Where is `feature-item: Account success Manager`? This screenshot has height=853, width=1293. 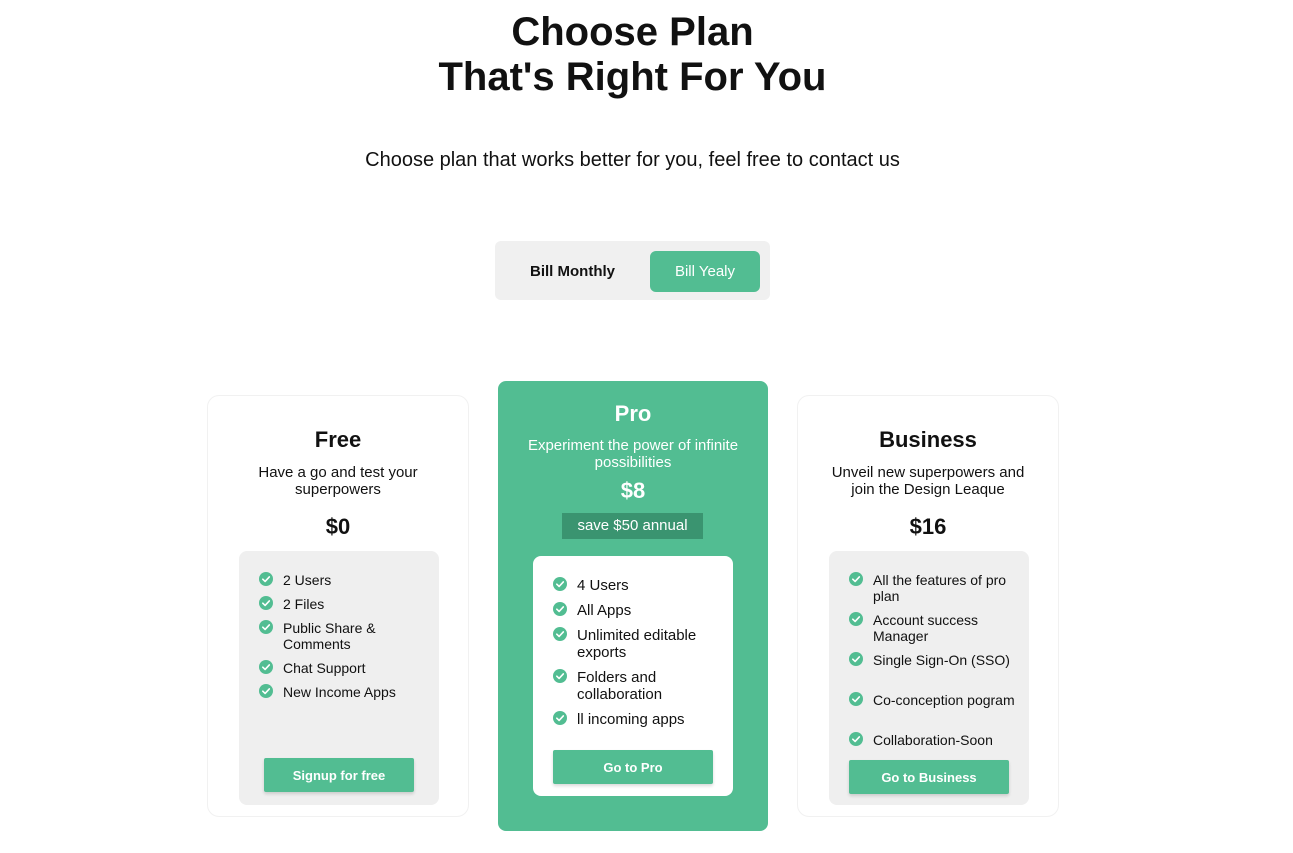
feature-item: Account success Manager is located at coordinates (932, 628).